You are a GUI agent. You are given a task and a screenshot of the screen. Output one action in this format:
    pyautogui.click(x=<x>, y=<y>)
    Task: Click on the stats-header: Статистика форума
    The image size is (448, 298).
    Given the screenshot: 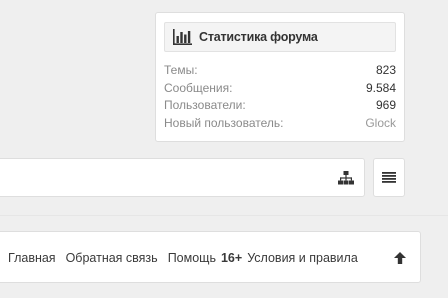 What is the action you would take?
    pyautogui.click(x=280, y=37)
    